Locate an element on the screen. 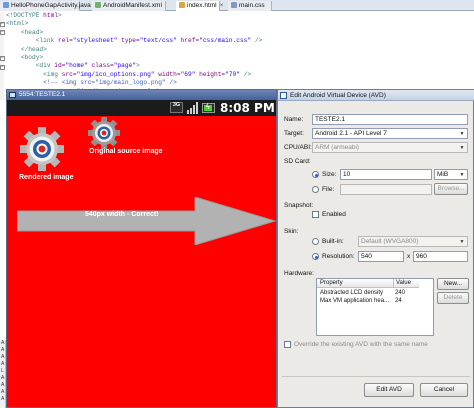 The height and width of the screenshot is (408, 474). code-line: <body> is located at coordinates (32, 57).